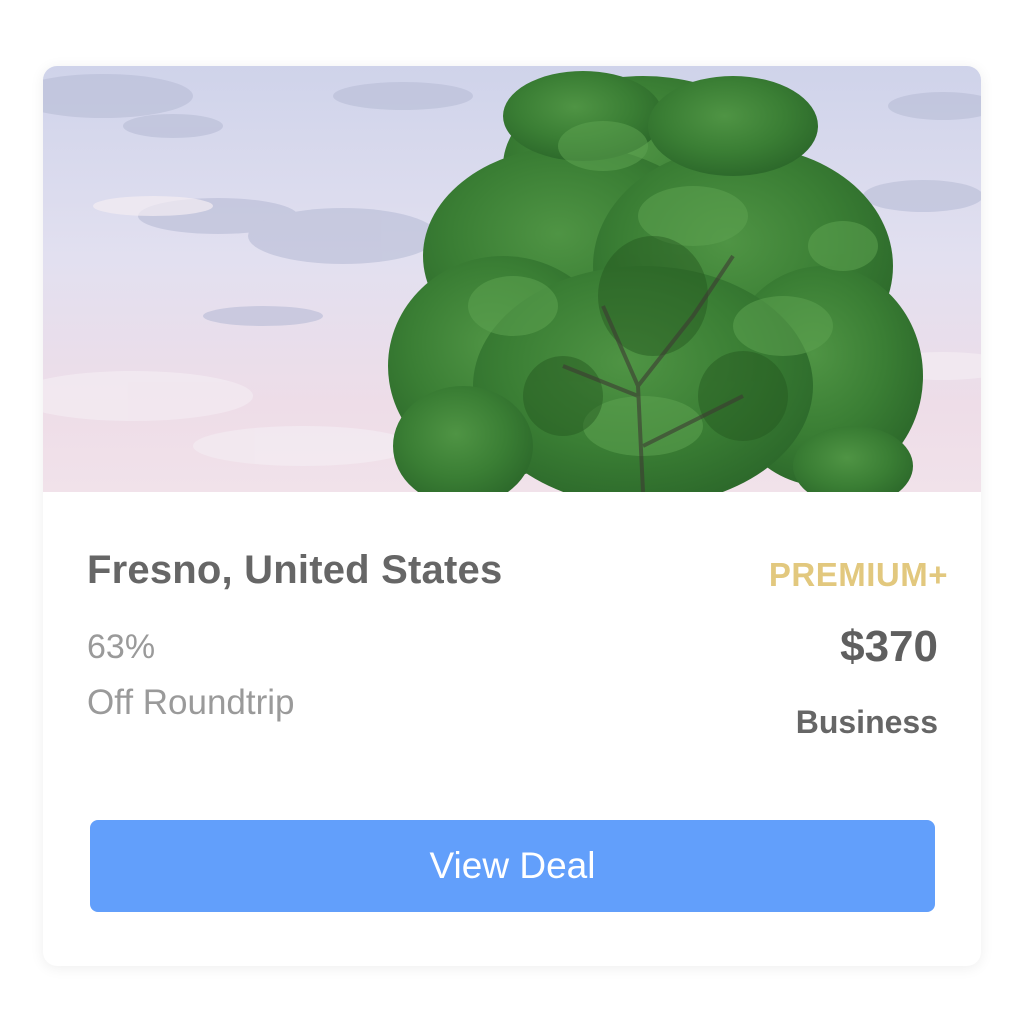 This screenshot has height=1024, width=1024. I want to click on discount-percent: 63%, so click(121, 647).